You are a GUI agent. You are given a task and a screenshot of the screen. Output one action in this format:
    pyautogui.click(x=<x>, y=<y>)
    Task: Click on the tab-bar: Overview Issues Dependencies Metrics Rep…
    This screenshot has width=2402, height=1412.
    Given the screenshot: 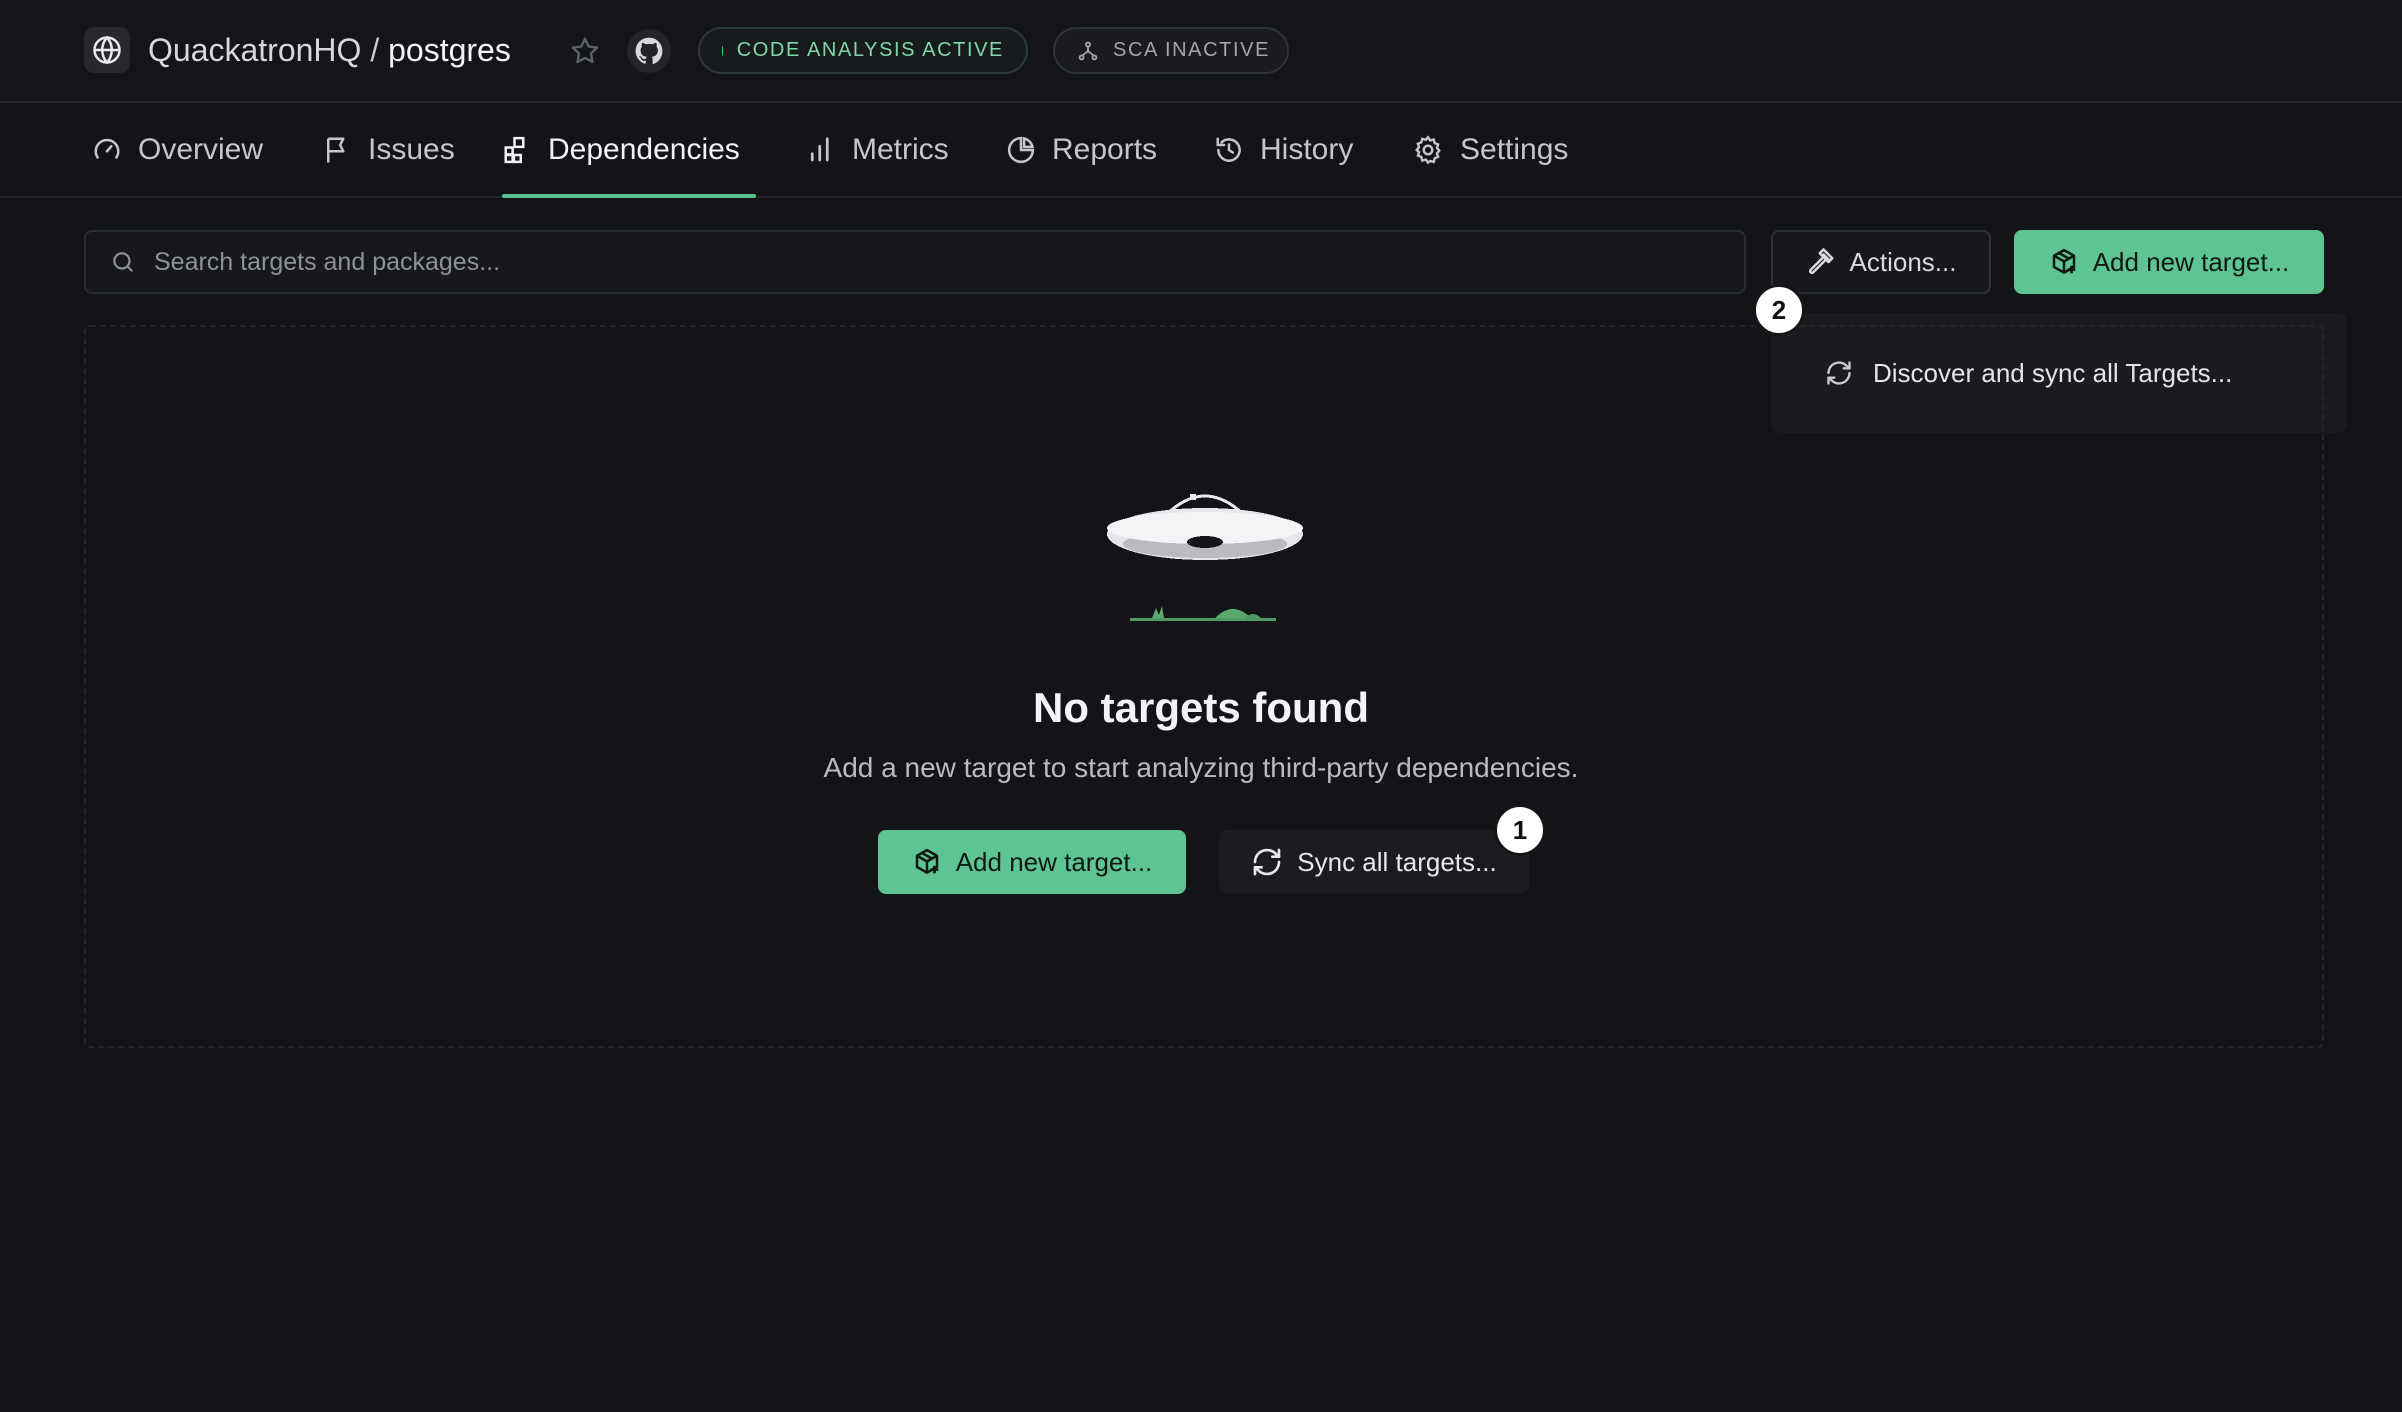 What is the action you would take?
    pyautogui.click(x=1201, y=150)
    